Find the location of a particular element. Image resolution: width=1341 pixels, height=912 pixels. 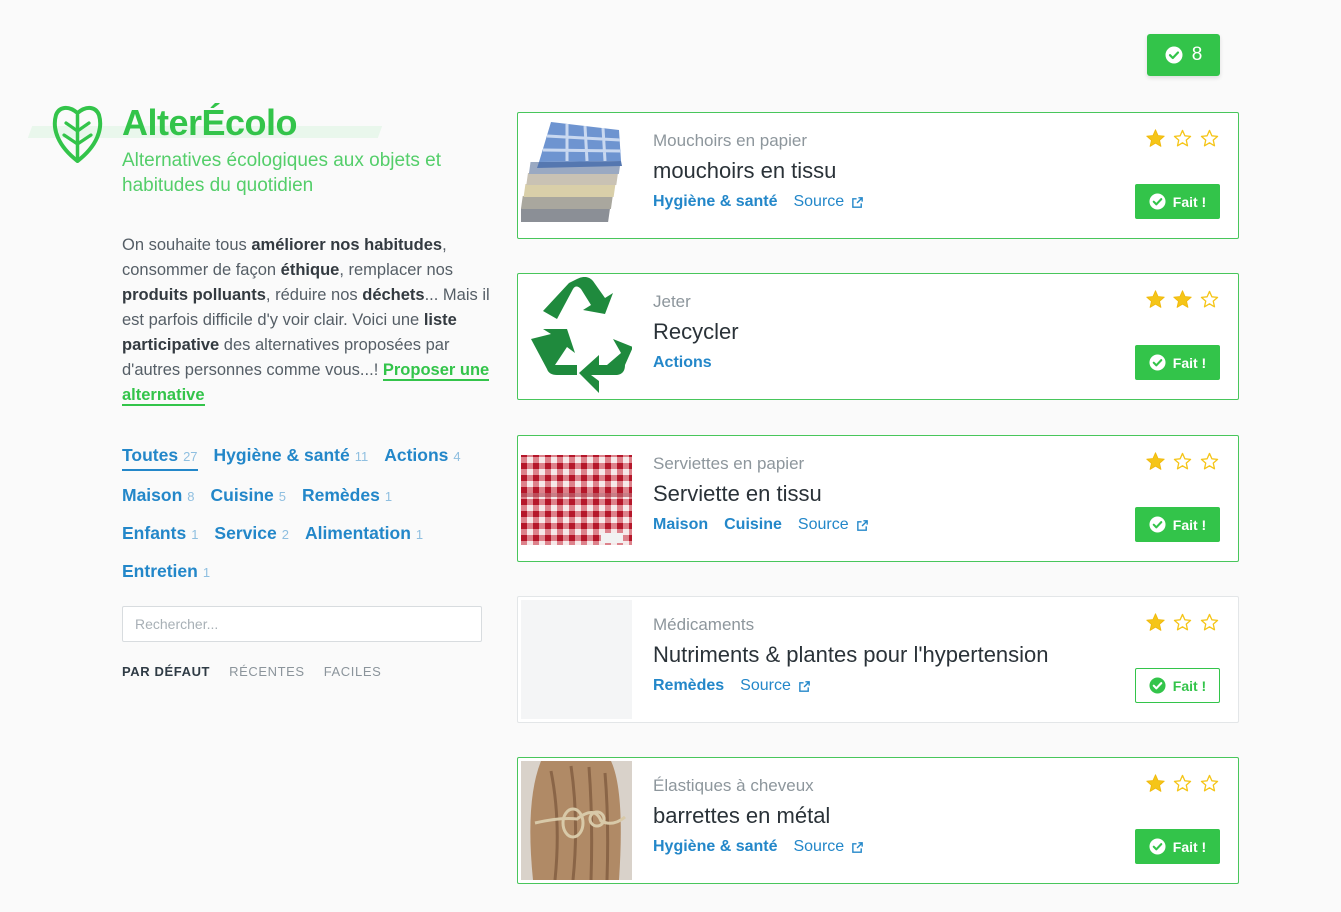

card-tag: Maison is located at coordinates (680, 525).